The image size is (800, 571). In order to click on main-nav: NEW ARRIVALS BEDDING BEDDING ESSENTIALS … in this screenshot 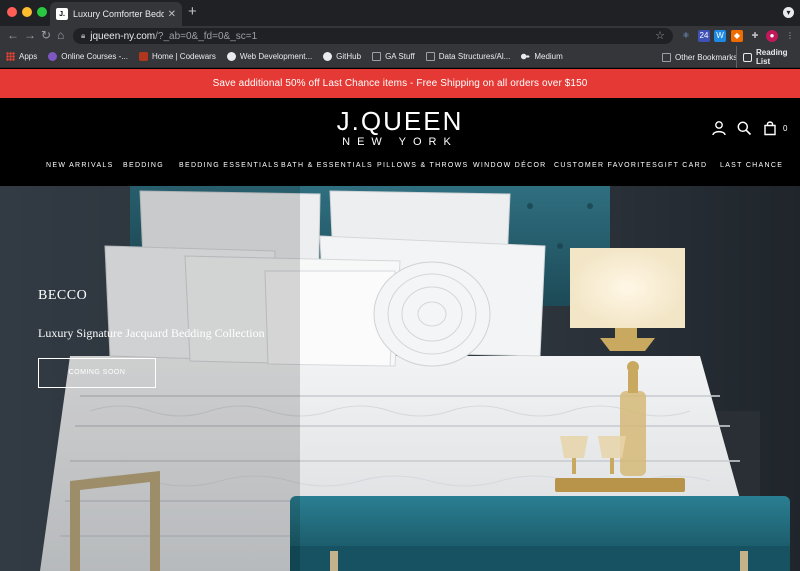, I will do `click(400, 168)`.